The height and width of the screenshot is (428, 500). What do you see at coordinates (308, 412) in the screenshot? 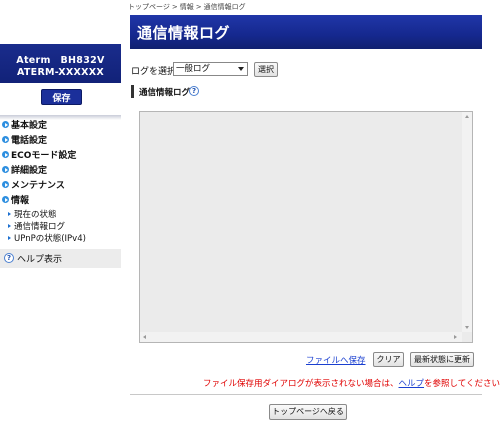
I see `back-to-top-button: トップページへ戻る` at bounding box center [308, 412].